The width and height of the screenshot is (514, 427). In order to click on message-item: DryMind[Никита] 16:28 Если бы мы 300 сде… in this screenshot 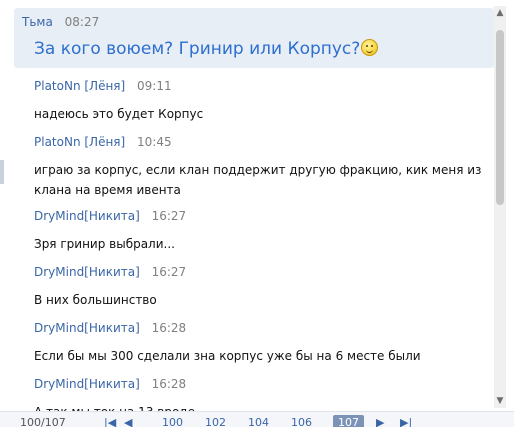, I will do `click(259, 343)`.